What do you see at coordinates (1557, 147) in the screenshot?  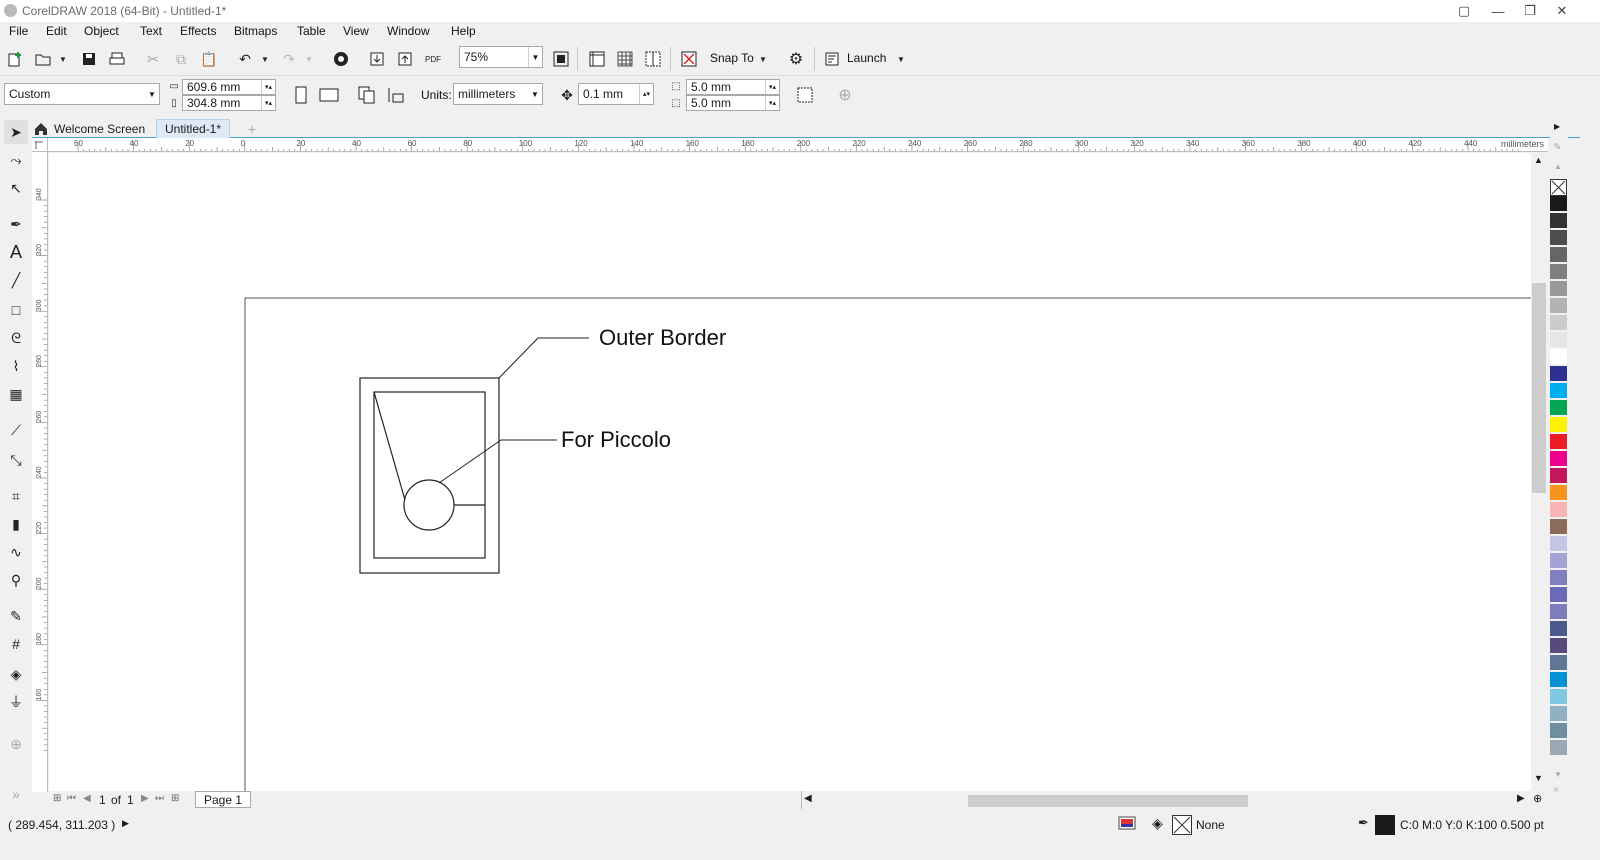 I see `palette-pin-icon: ✎` at bounding box center [1557, 147].